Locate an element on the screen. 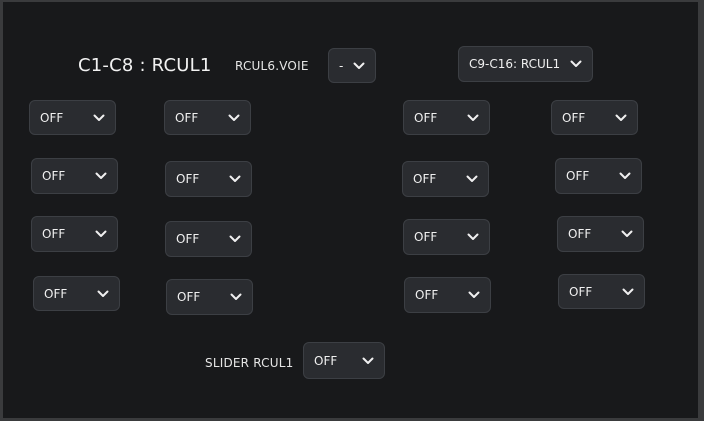  channel-dropdown-c14: OFF is located at coordinates (598, 176).